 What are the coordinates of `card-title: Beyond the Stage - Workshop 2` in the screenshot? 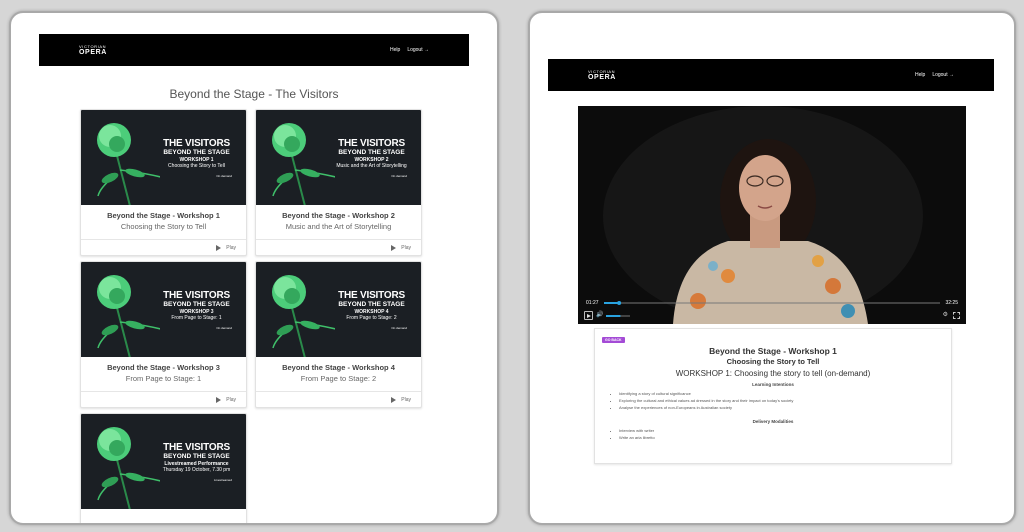 It's located at (338, 215).